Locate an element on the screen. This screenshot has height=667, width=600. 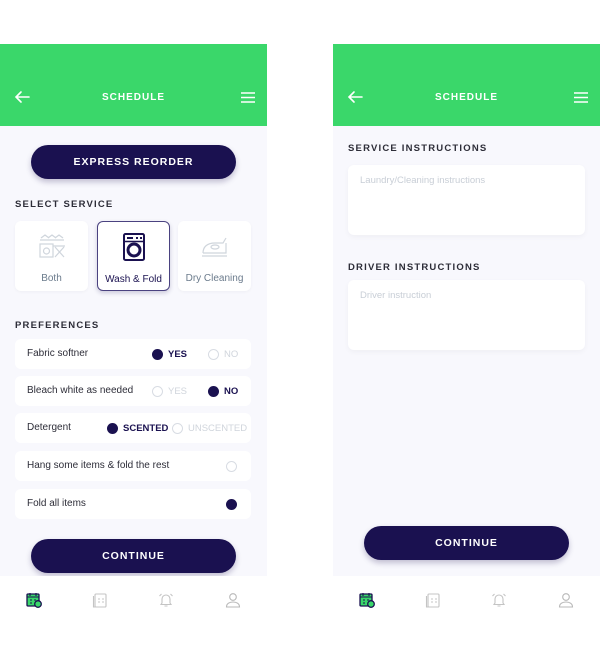
service-option-dry-cleaning: Dry Cleaning is located at coordinates (214, 256).